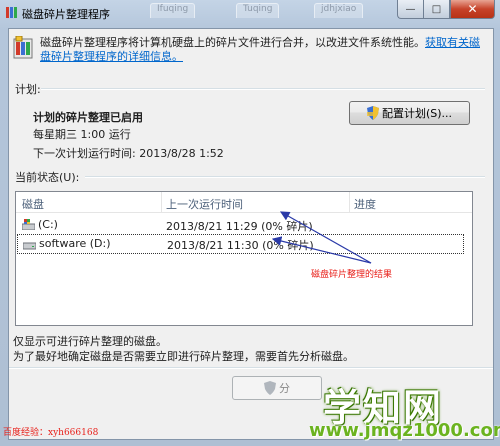  Describe the element at coordinates (232, 42) in the screenshot. I see `description-text: 磁盘碎片整理程序将计算机硬盘上的碎片文件进行合并，以改进文件系统性能。` at that location.